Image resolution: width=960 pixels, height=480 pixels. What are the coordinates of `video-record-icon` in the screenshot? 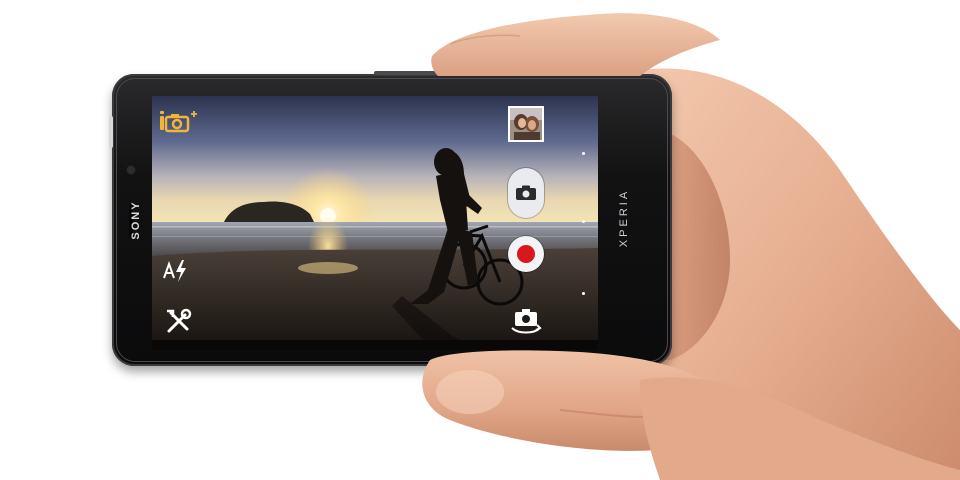 It's located at (526, 254).